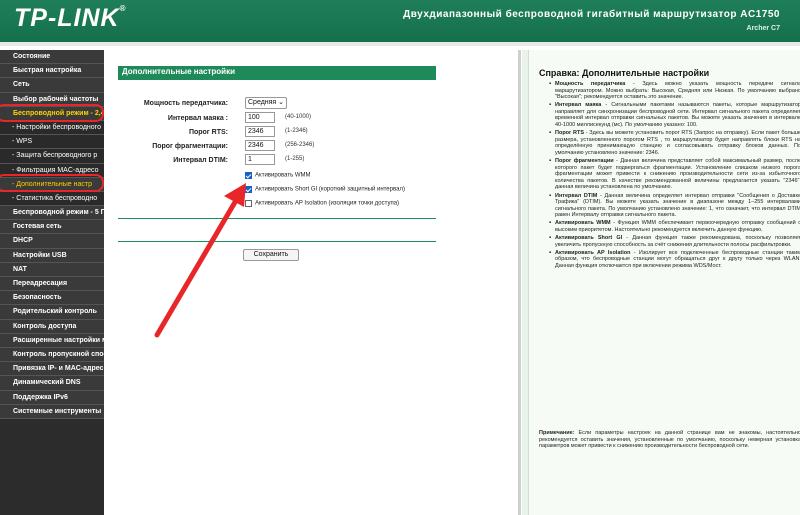 The height and width of the screenshot is (515, 800). I want to click on tx-power-select: Средняя ⌄, so click(266, 103).